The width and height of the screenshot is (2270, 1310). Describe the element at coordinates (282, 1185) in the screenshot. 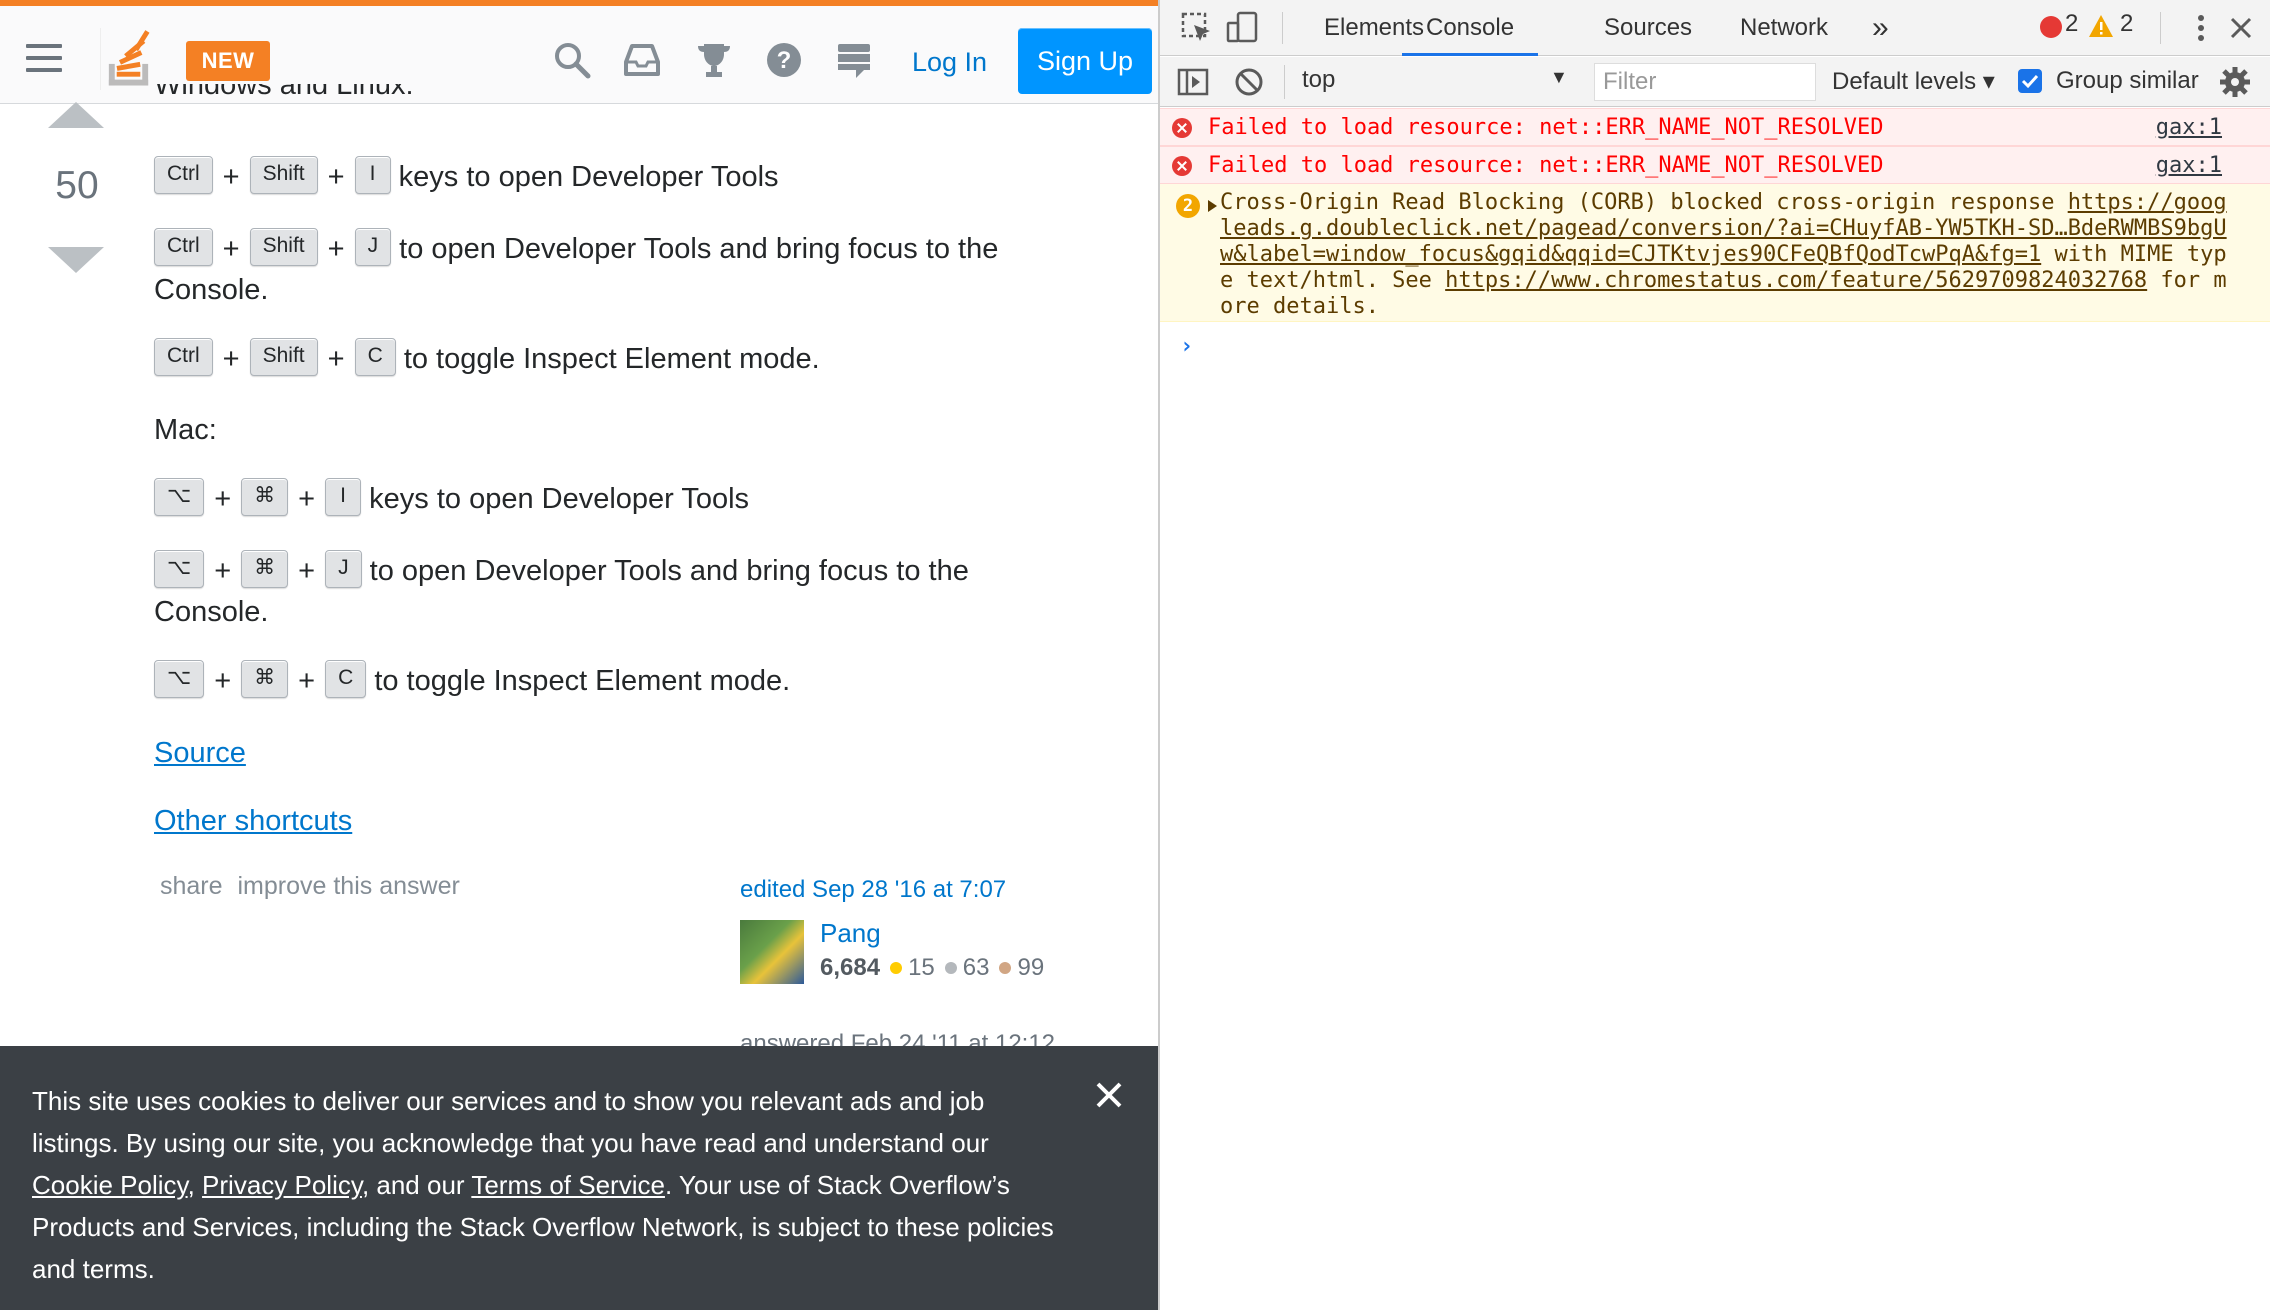

I see `privacy-policy-link: Privacy Policy` at that location.